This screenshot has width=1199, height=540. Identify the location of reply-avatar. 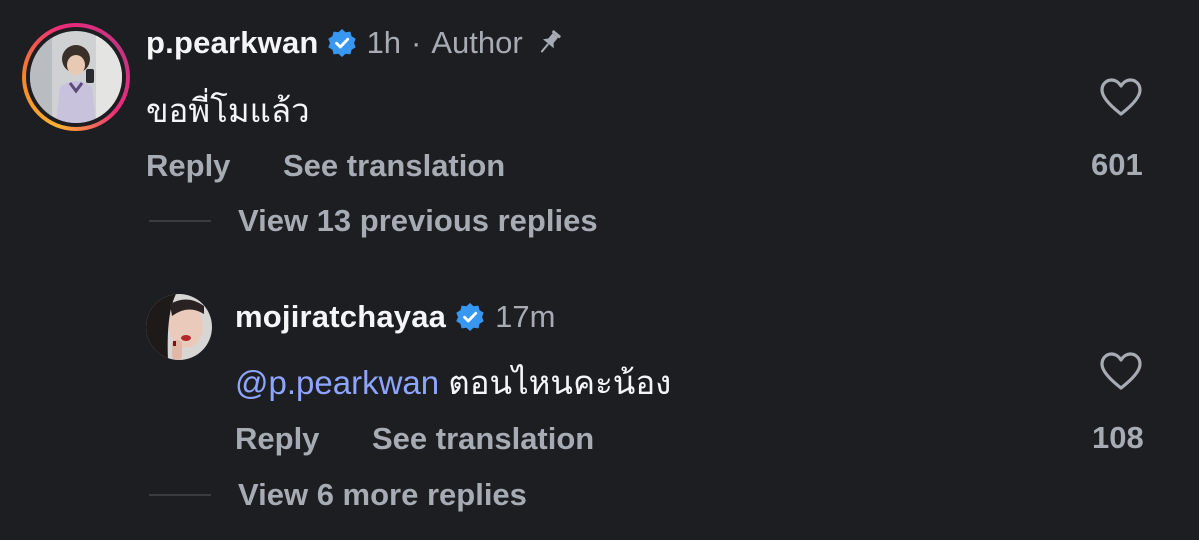
(179, 327).